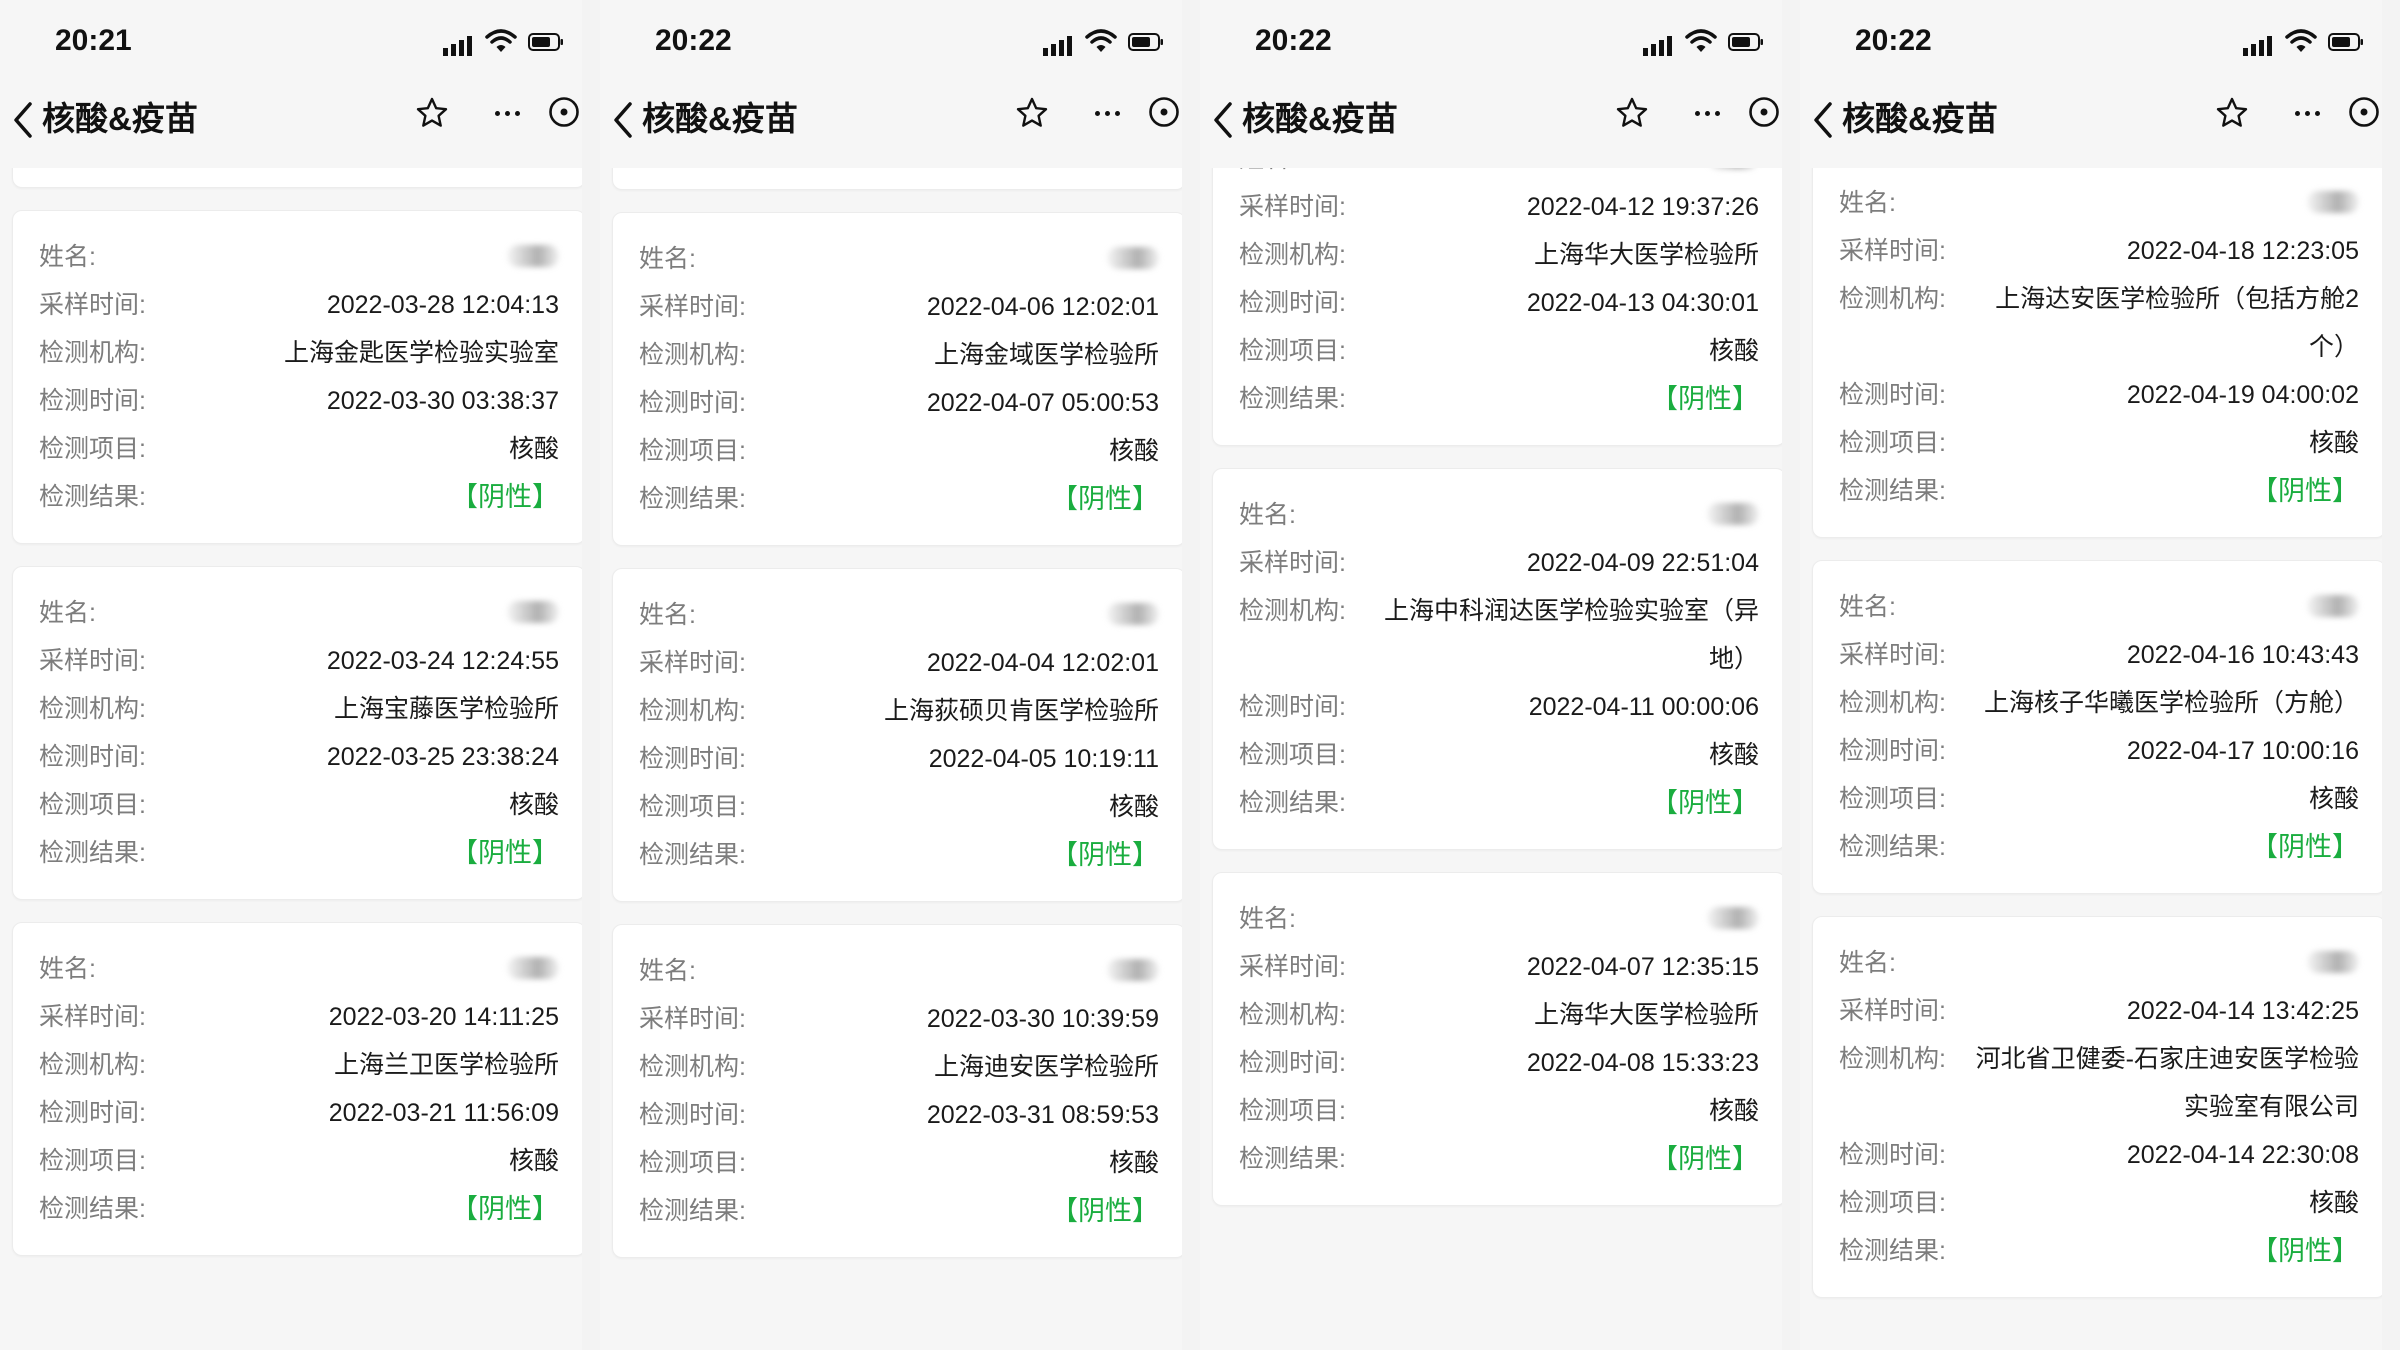  I want to click on sample-time-row-value: 2022-03-30 10:39:59, so click(1042, 1019).